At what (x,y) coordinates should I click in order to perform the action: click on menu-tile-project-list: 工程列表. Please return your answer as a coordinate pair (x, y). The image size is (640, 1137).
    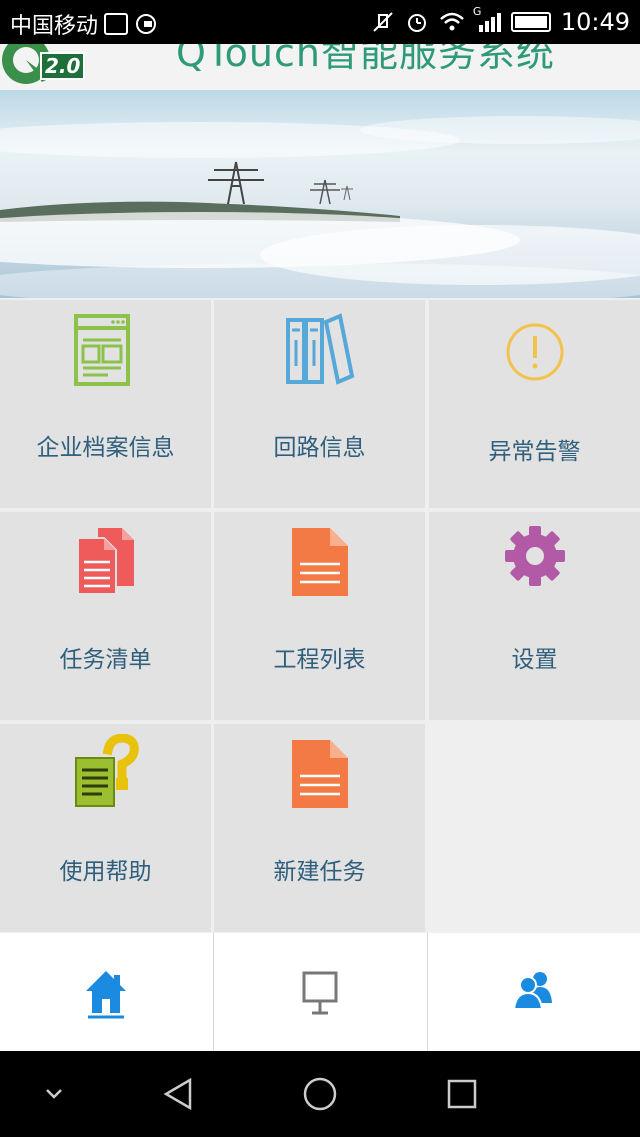
    Looking at the image, I should click on (319, 616).